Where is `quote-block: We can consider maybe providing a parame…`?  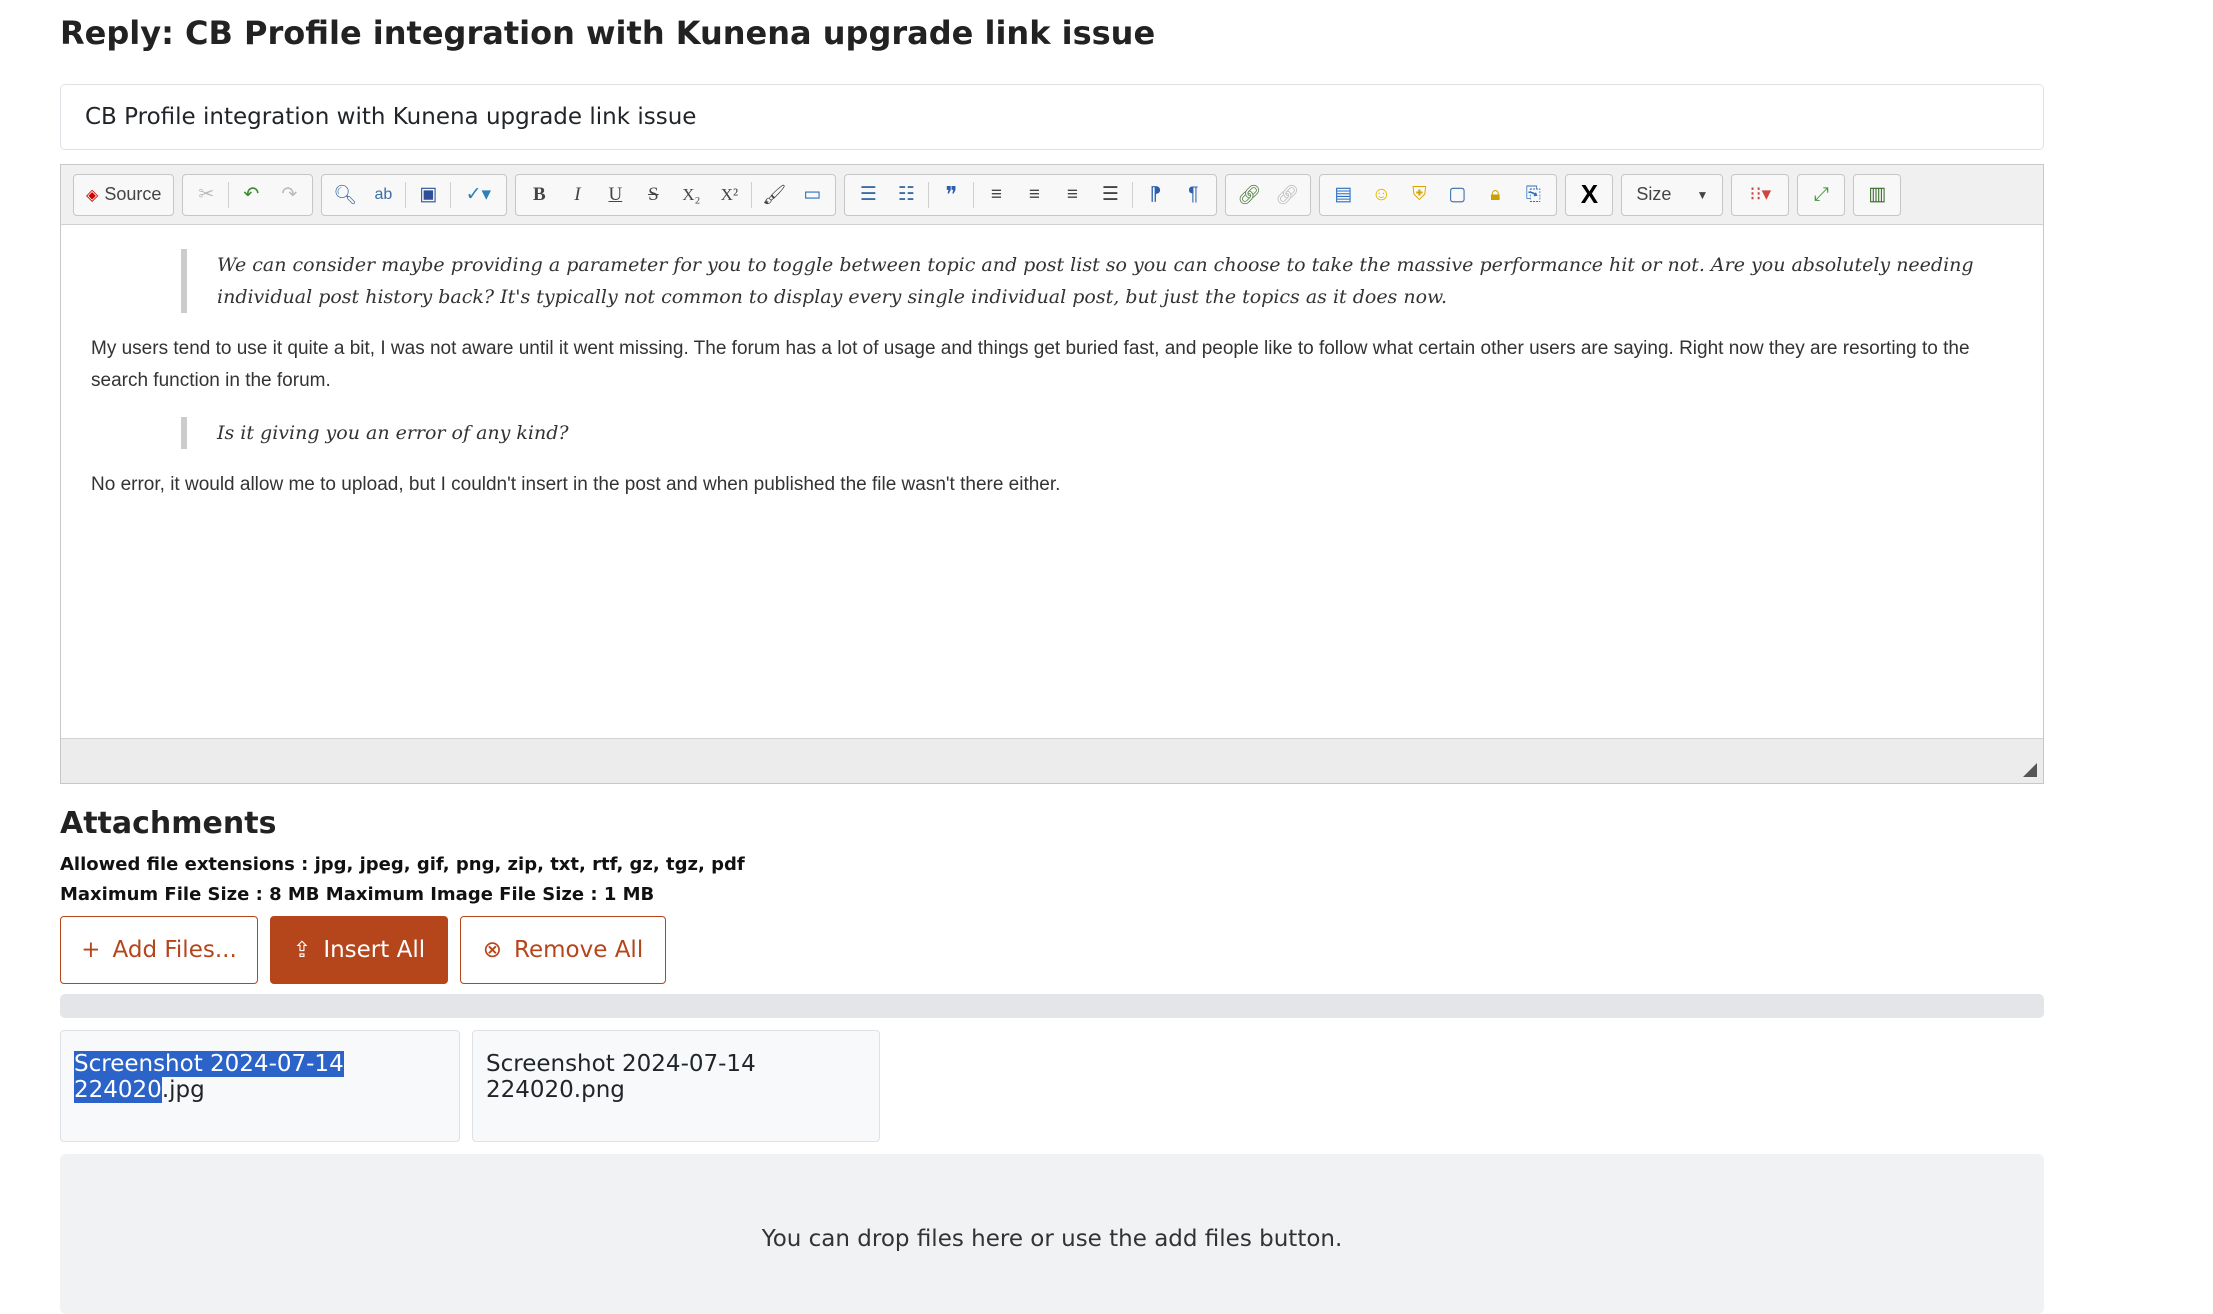 quote-block: We can consider maybe providing a parame… is located at coordinates (1097, 281).